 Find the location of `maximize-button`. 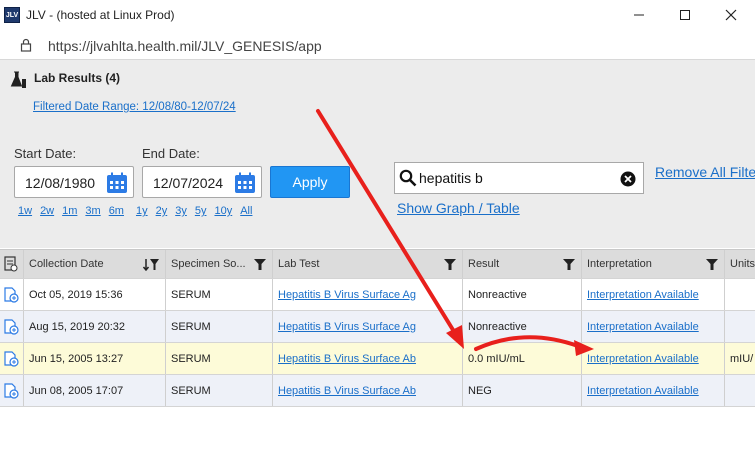

maximize-button is located at coordinates (685, 15).